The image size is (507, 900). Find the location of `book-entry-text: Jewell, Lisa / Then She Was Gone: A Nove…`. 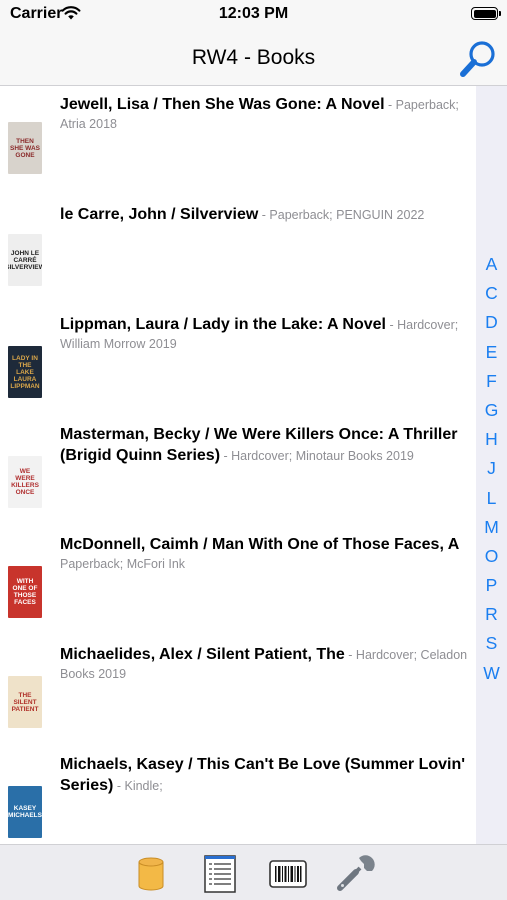

book-entry-text: Jewell, Lisa / Then She Was Gone: A Nove… is located at coordinates (266, 113).